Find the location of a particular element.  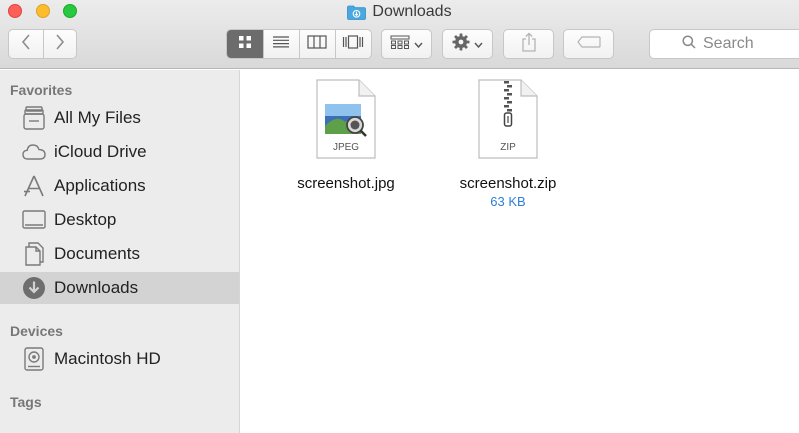

sidebar-item-label: Applications is located at coordinates (100, 185).